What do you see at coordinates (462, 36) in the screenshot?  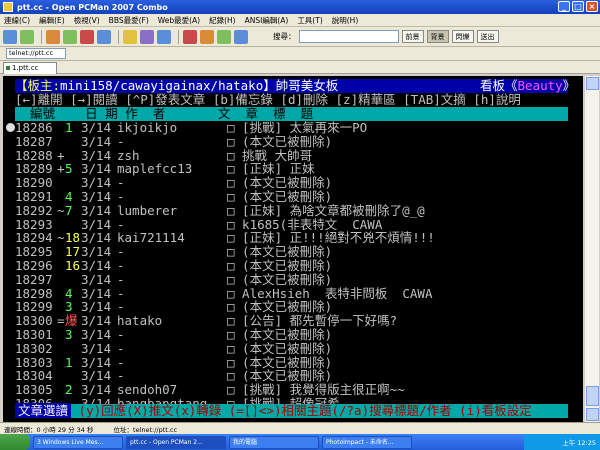 I see `toggle-blink: 閃爍` at bounding box center [462, 36].